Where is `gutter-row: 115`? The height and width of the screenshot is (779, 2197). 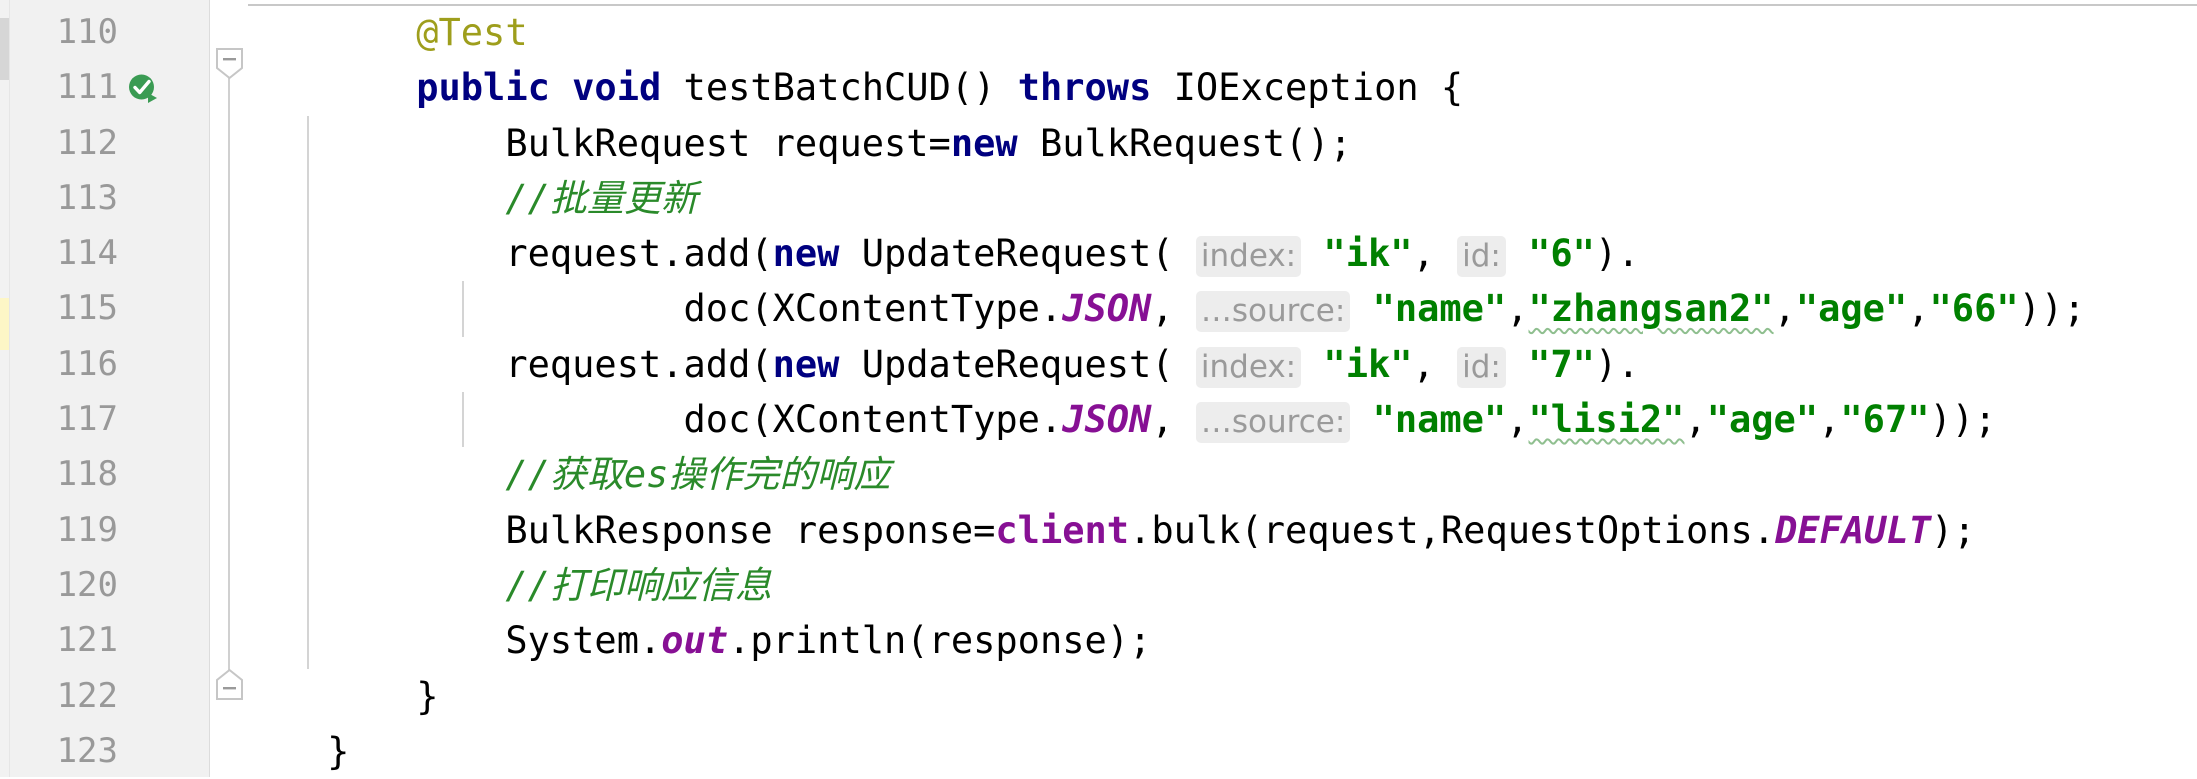
gutter-row: 115 is located at coordinates (104, 308).